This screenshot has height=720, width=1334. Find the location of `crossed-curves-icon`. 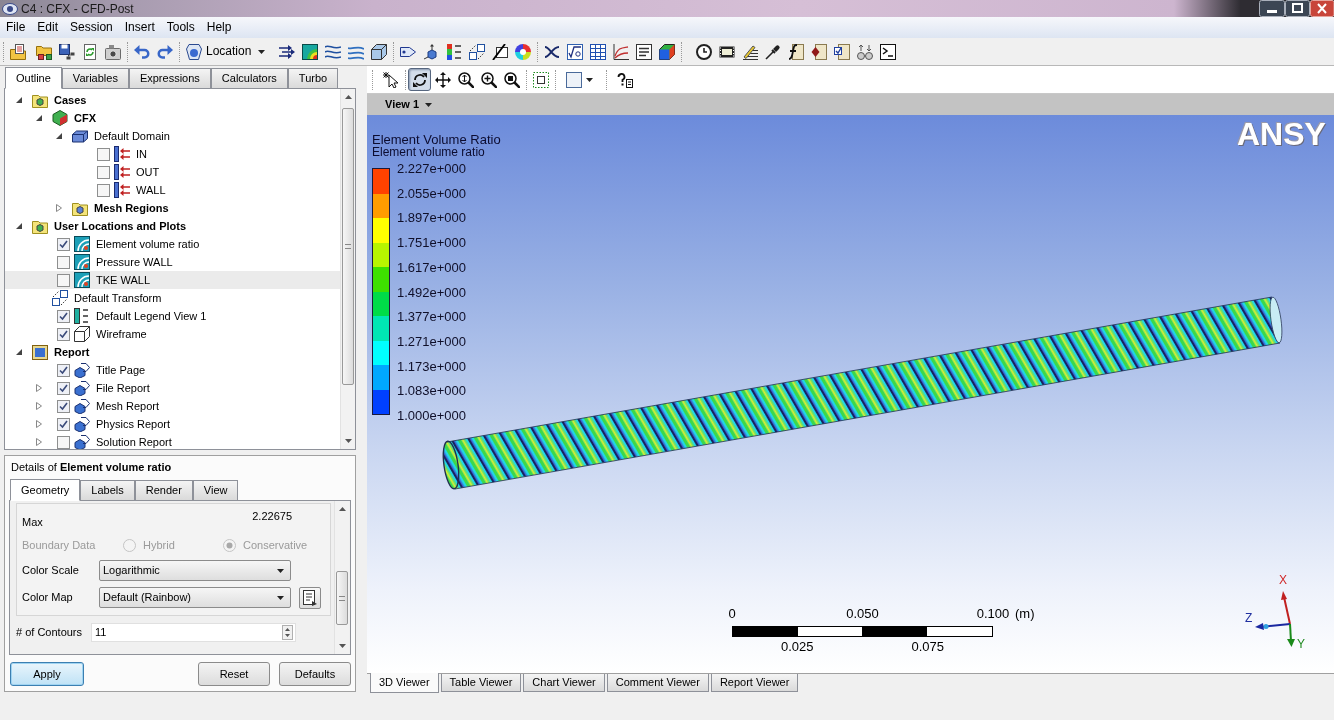

crossed-curves-icon is located at coordinates (551, 51).